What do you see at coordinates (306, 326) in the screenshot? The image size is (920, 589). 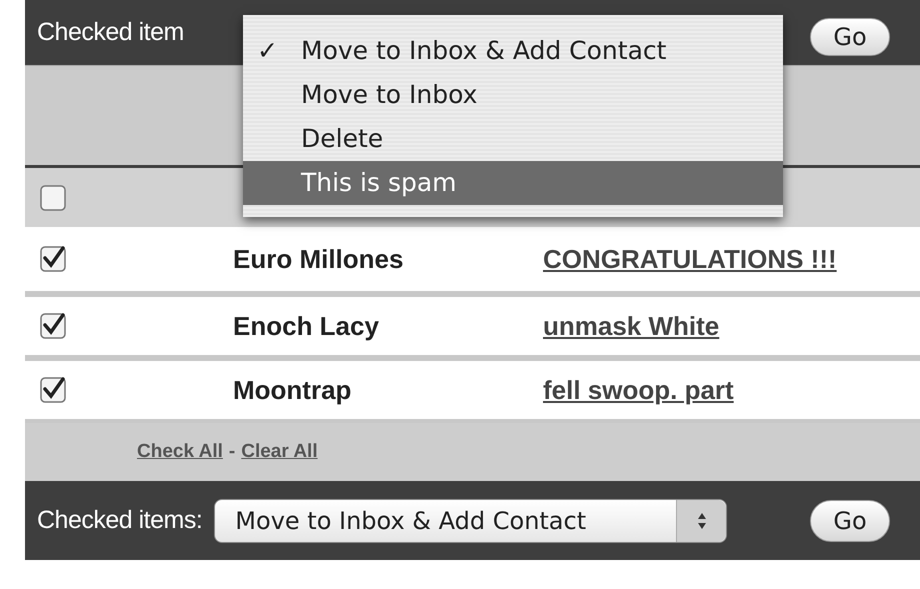 I see `sender-name: Enoch Lacy` at bounding box center [306, 326].